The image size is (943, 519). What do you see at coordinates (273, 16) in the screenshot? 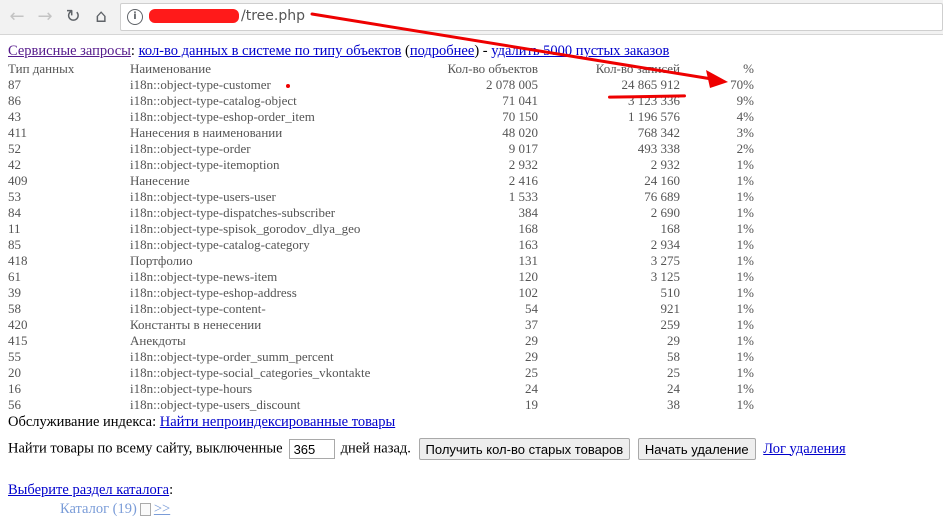
I see `url-path: /tree.php` at bounding box center [273, 16].